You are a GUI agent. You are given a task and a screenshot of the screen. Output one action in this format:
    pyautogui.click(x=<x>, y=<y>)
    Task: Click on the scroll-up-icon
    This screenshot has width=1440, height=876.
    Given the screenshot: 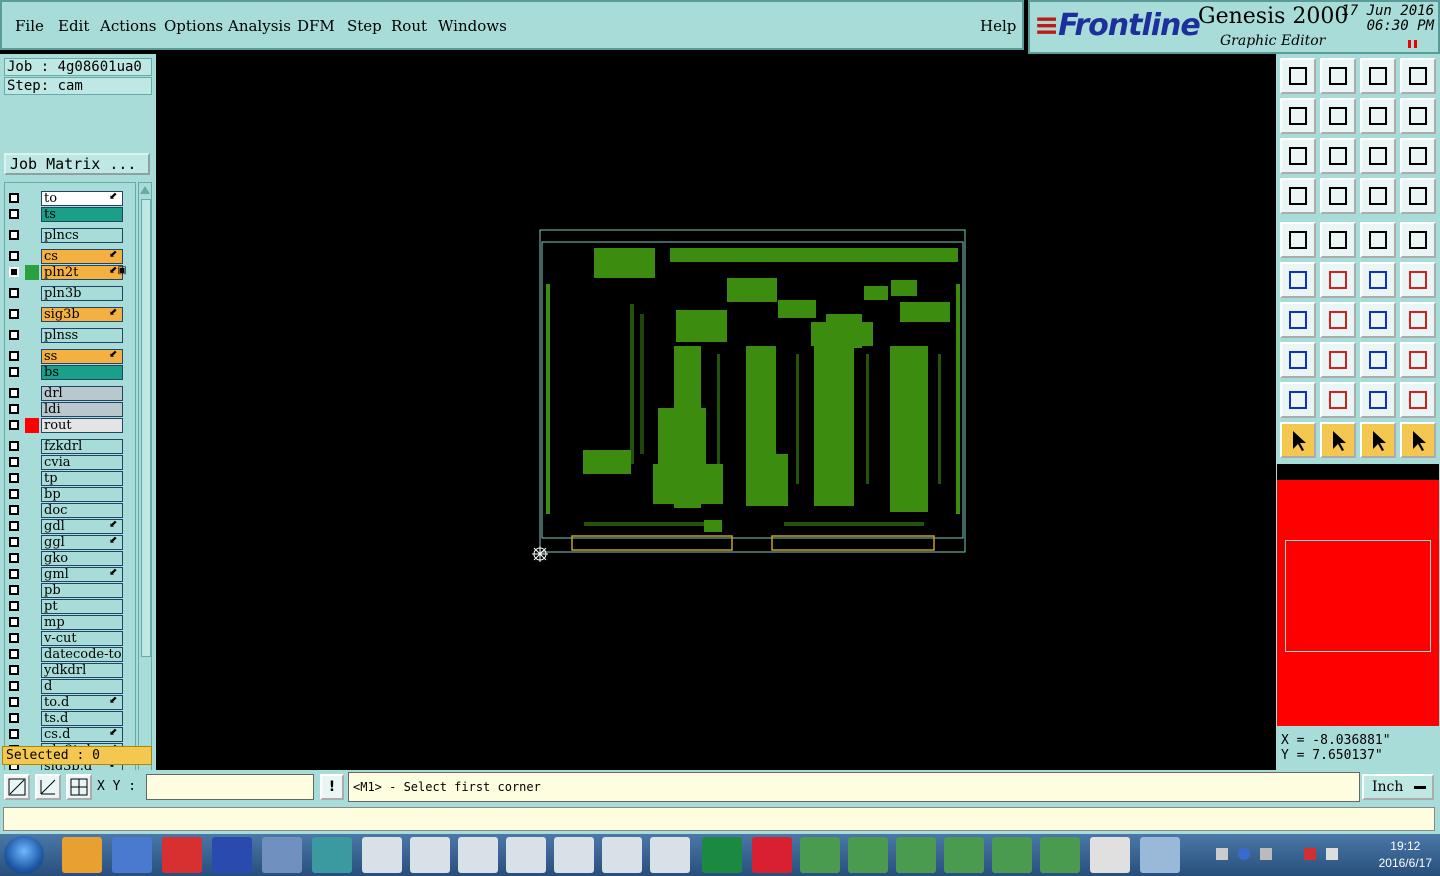 What is the action you would take?
    pyautogui.click(x=145, y=190)
    